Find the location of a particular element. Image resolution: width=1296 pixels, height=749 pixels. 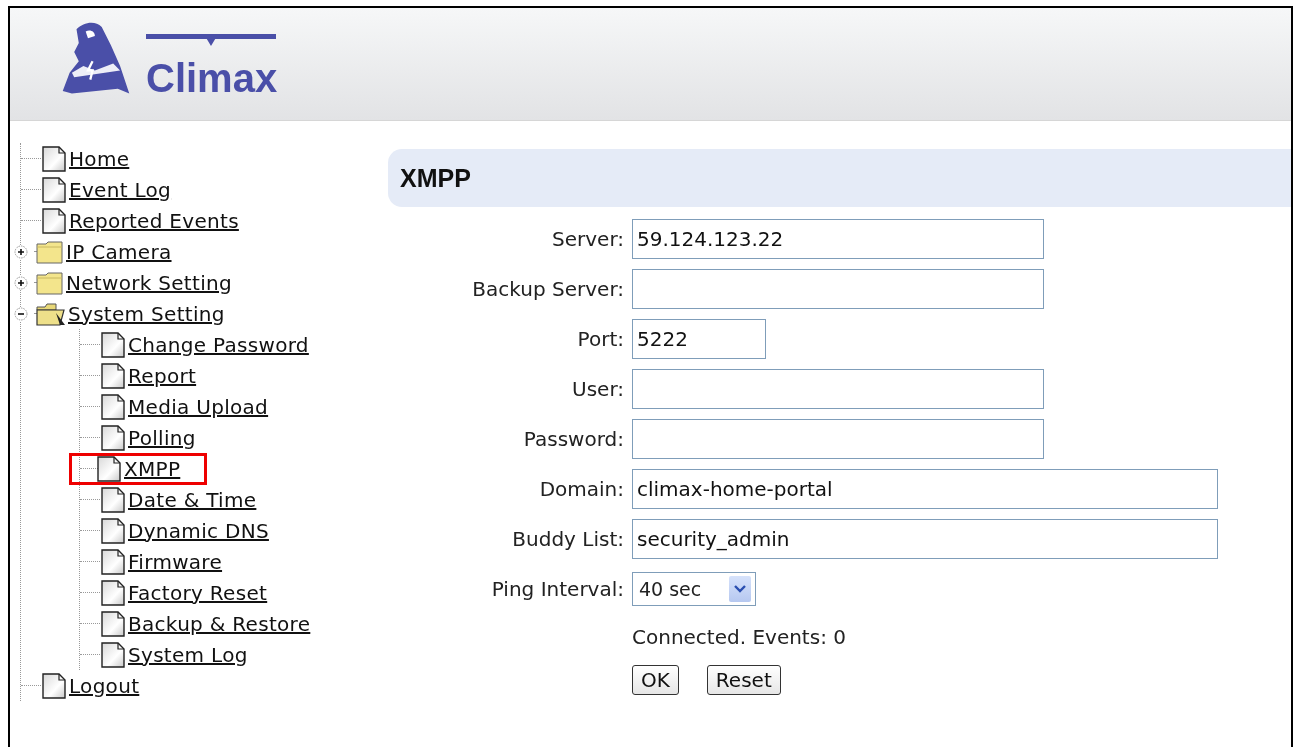

collapse-icon is located at coordinates (21, 313).